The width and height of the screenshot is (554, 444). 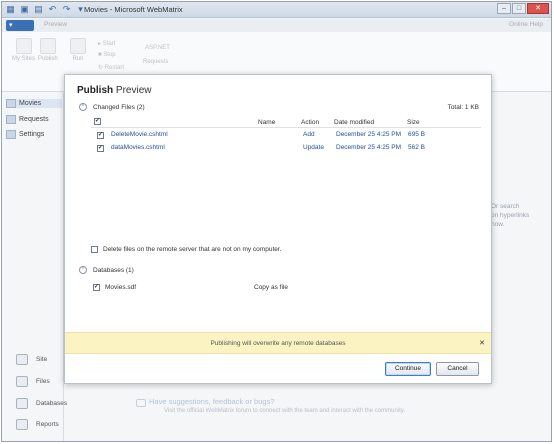 What do you see at coordinates (157, 48) in the screenshot?
I see `asp-version-label: ASP.NET` at bounding box center [157, 48].